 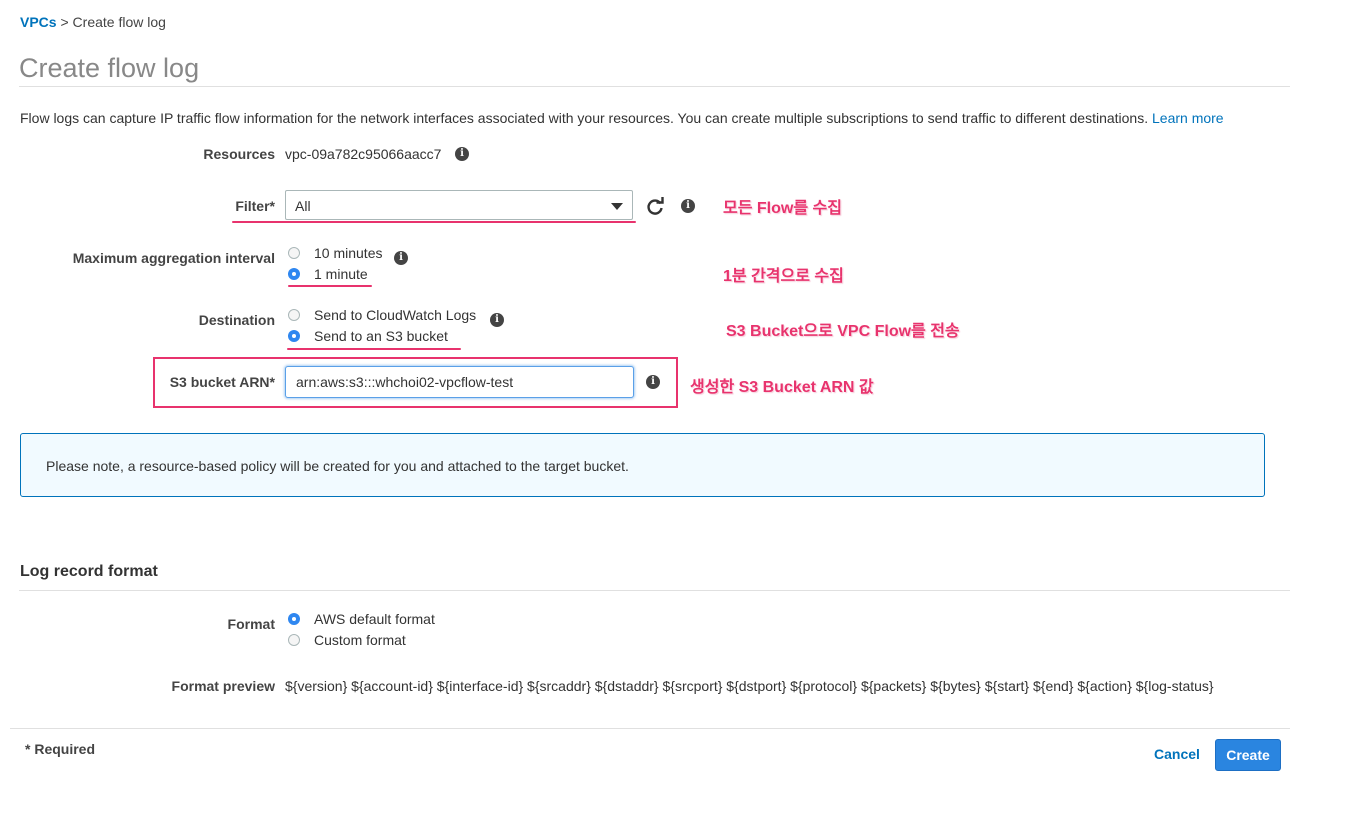 What do you see at coordinates (348, 253) in the screenshot?
I see `radio-10-minutes-label: 10 minutes` at bounding box center [348, 253].